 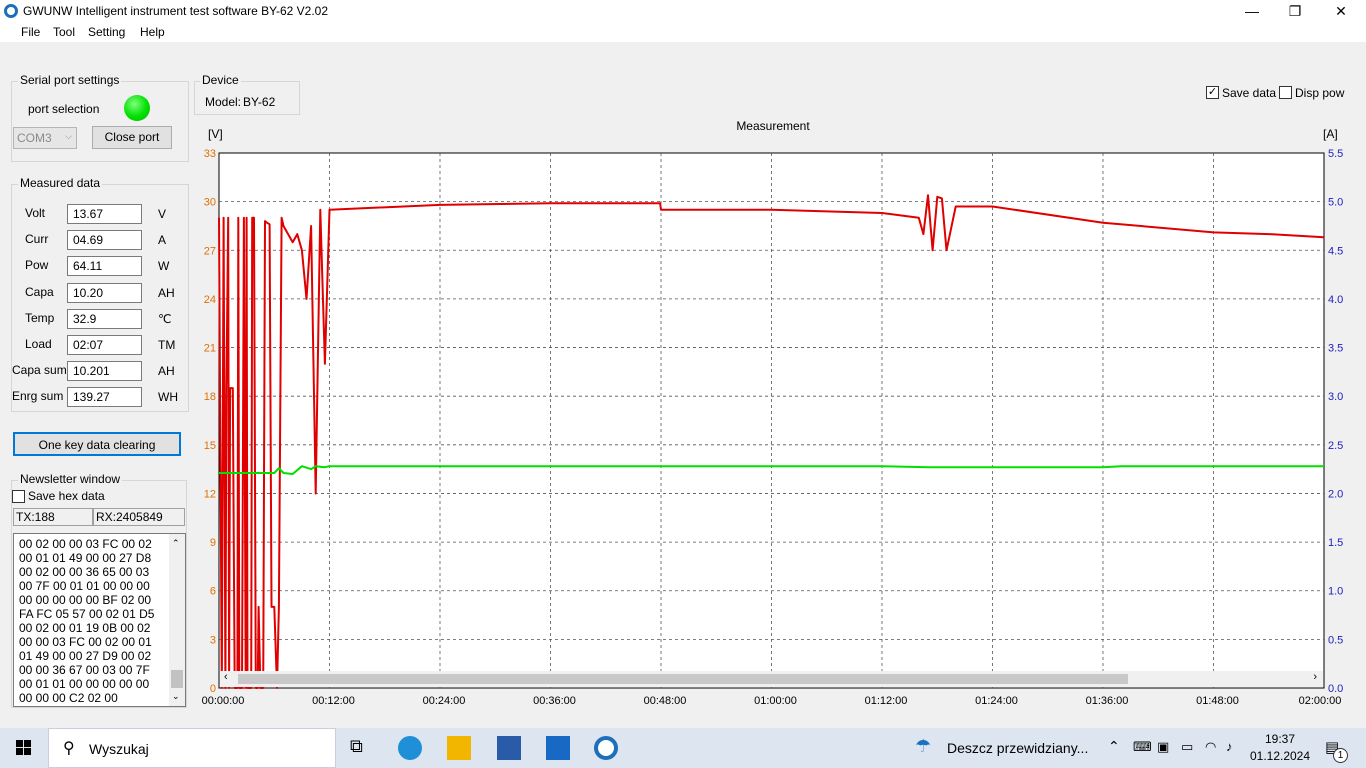 I want to click on left-tick-label: 9, so click(x=213, y=543).